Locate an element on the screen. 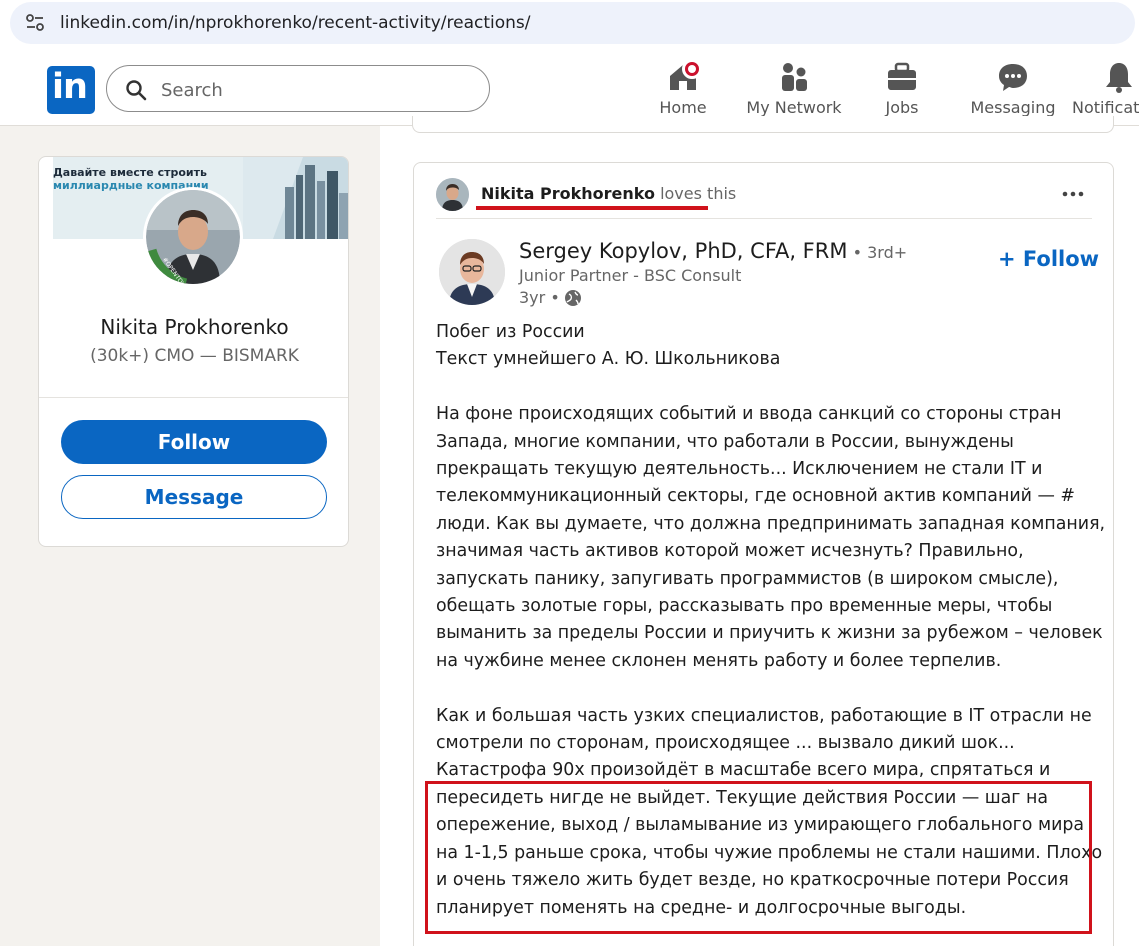 This screenshot has height=946, width=1139. nav-my-network: My Network is located at coordinates (794, 90).